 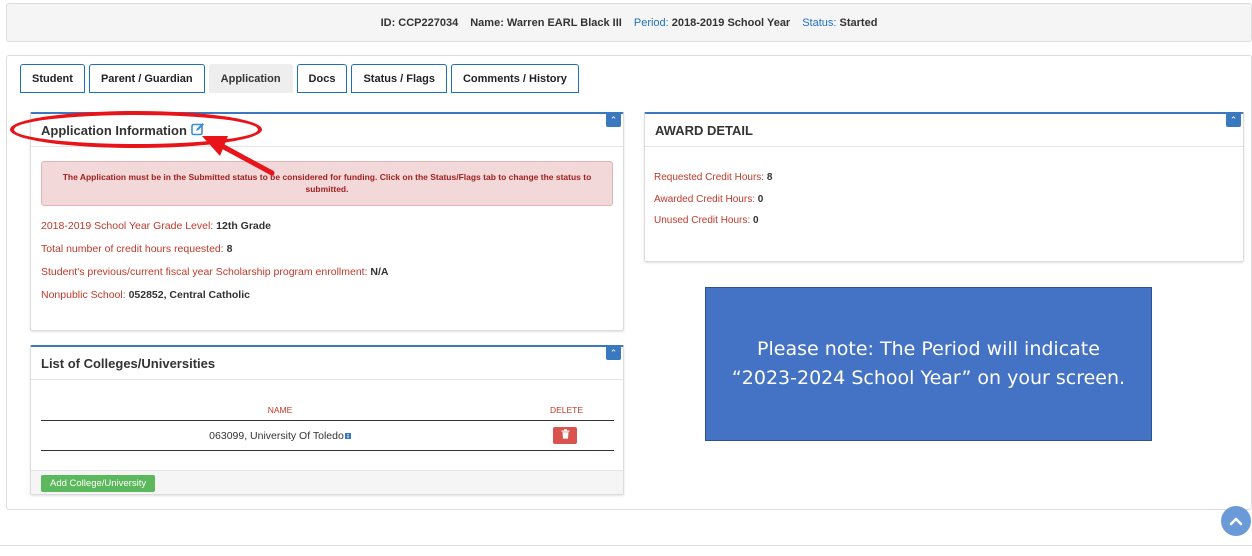 I want to click on requested-credit-hours-line: Requested Credit Hours: 8, so click(x=713, y=177).